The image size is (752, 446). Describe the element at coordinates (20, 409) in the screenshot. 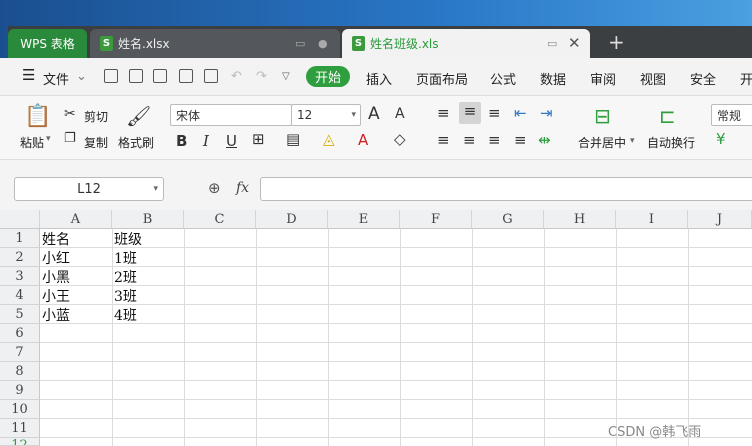

I see `row-header: 10` at that location.